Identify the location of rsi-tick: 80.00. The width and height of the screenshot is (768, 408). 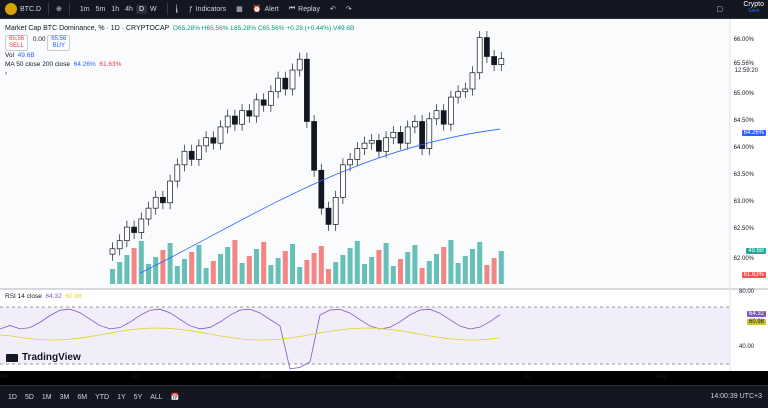
(746, 292).